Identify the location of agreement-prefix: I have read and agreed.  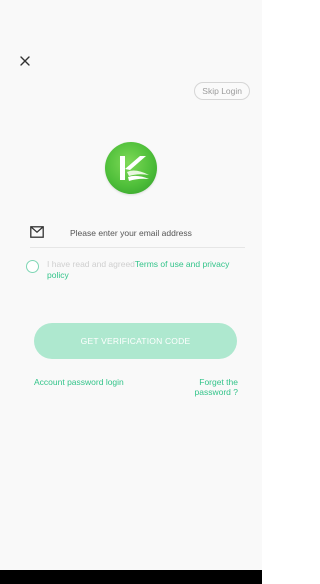
(91, 264).